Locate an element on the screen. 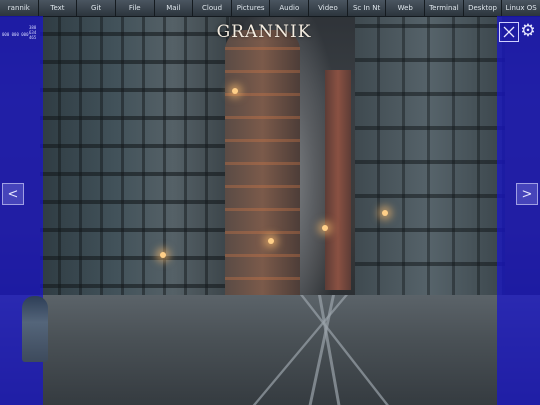  central-tower is located at coordinates (262, 165).